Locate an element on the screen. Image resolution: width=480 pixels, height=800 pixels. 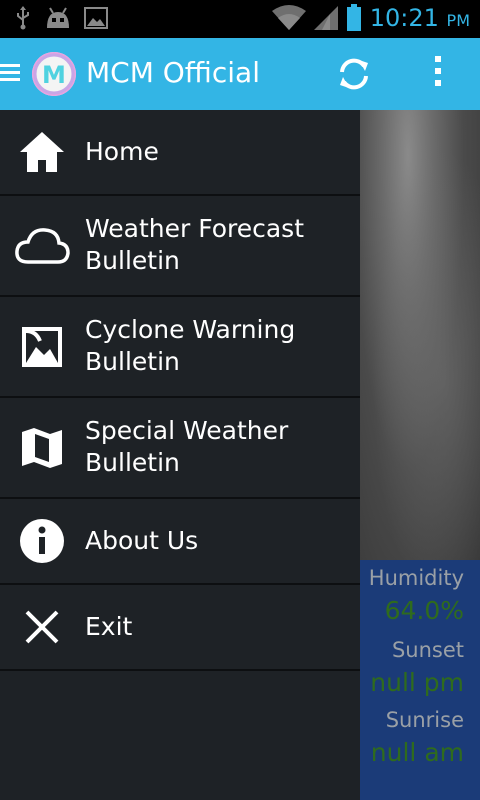
usb-icon is located at coordinates (23, 18).